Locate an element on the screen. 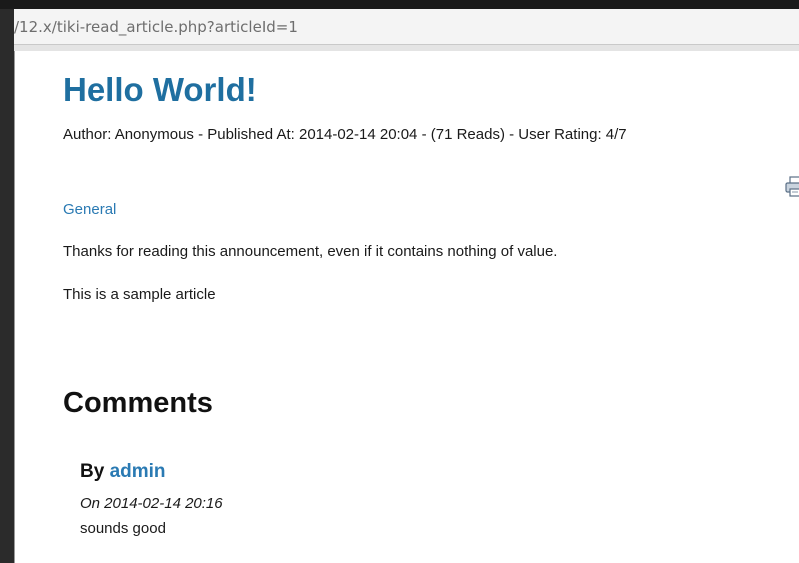 Image resolution: width=799 pixels, height=563 pixels. topic-link-general: General is located at coordinates (89, 209).